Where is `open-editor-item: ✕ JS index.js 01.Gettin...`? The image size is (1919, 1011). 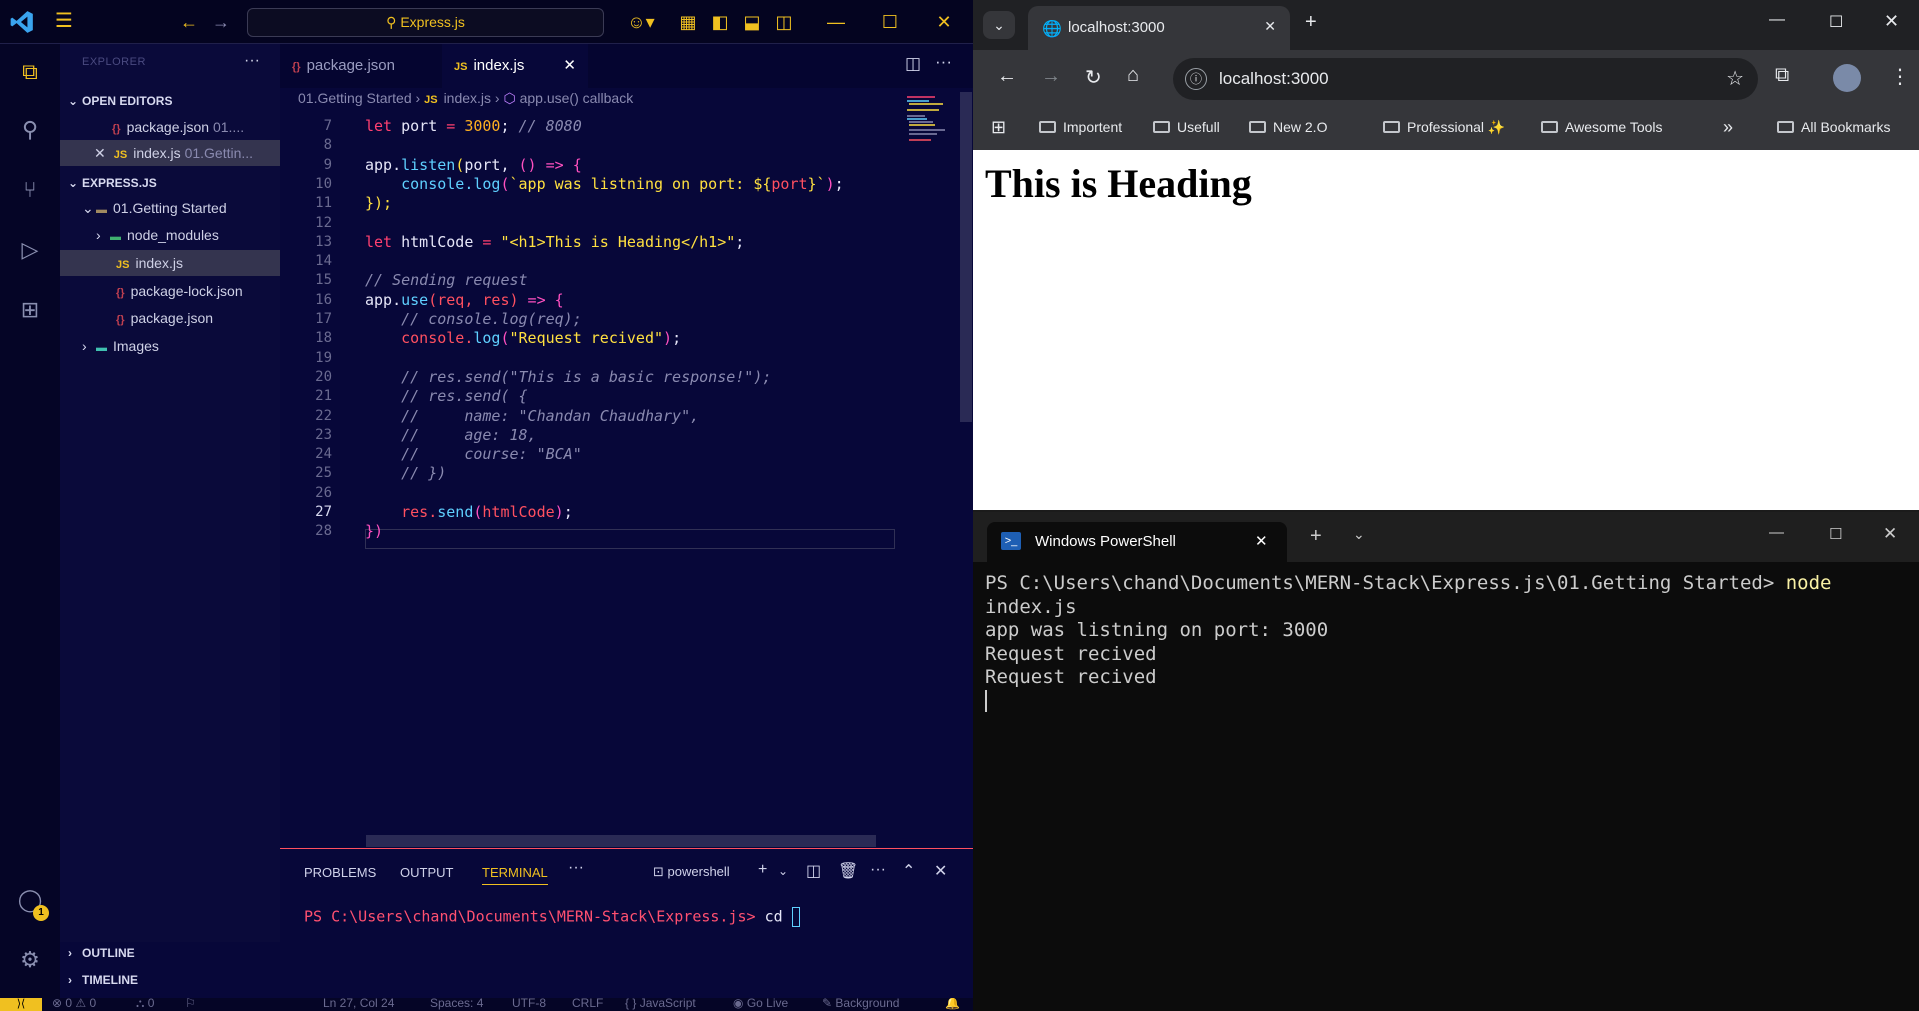 open-editor-item: ✕ JS index.js 01.Gettin... is located at coordinates (170, 153).